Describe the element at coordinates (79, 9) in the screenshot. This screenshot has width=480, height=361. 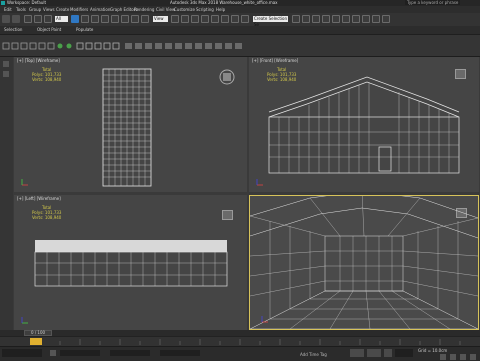
I see `menu-item-modifiers: Modifiers` at that location.